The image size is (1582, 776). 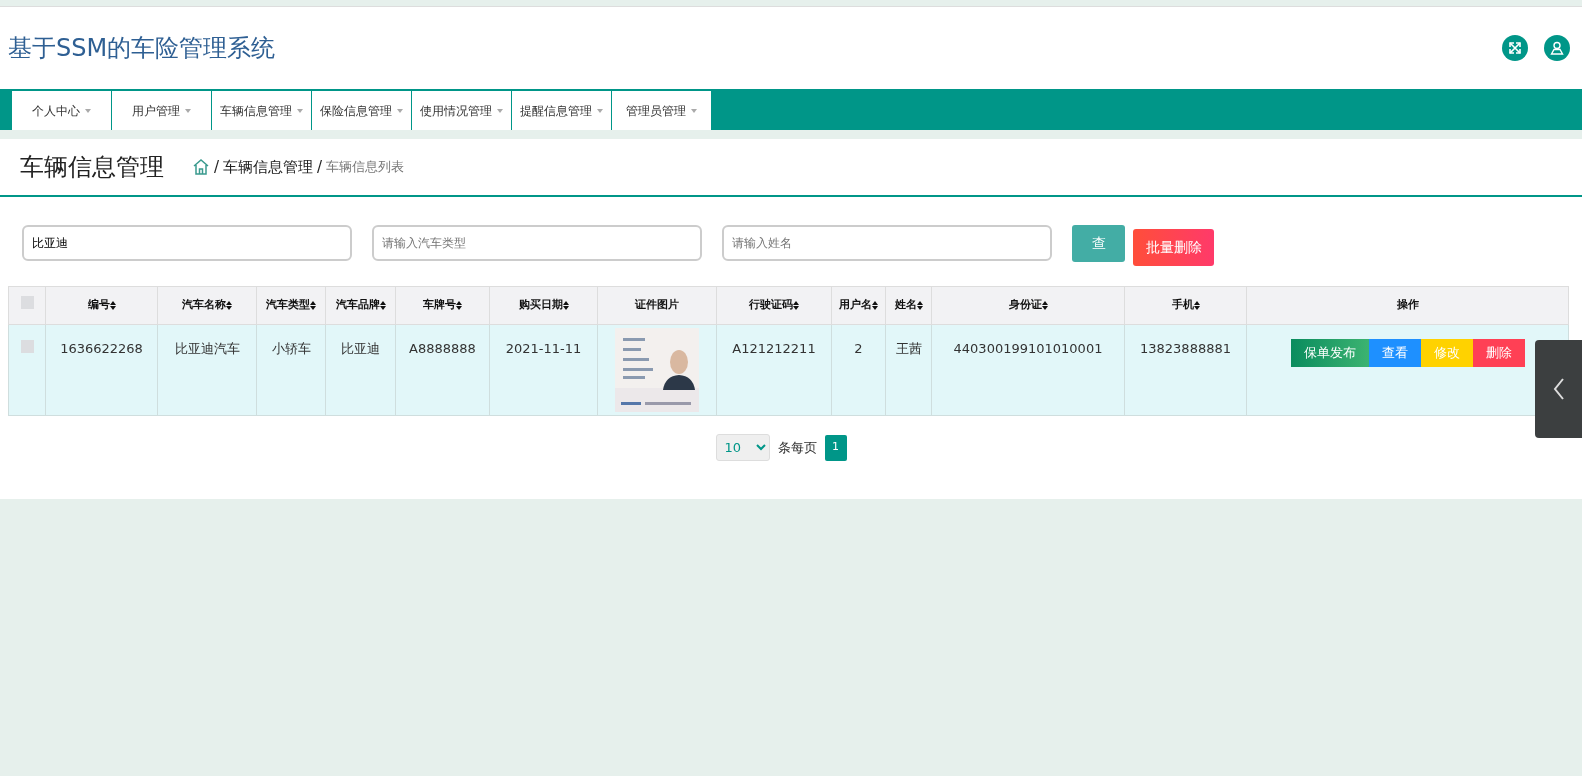 I want to click on nav-menu-item: 个人中心, so click(x=62, y=110).